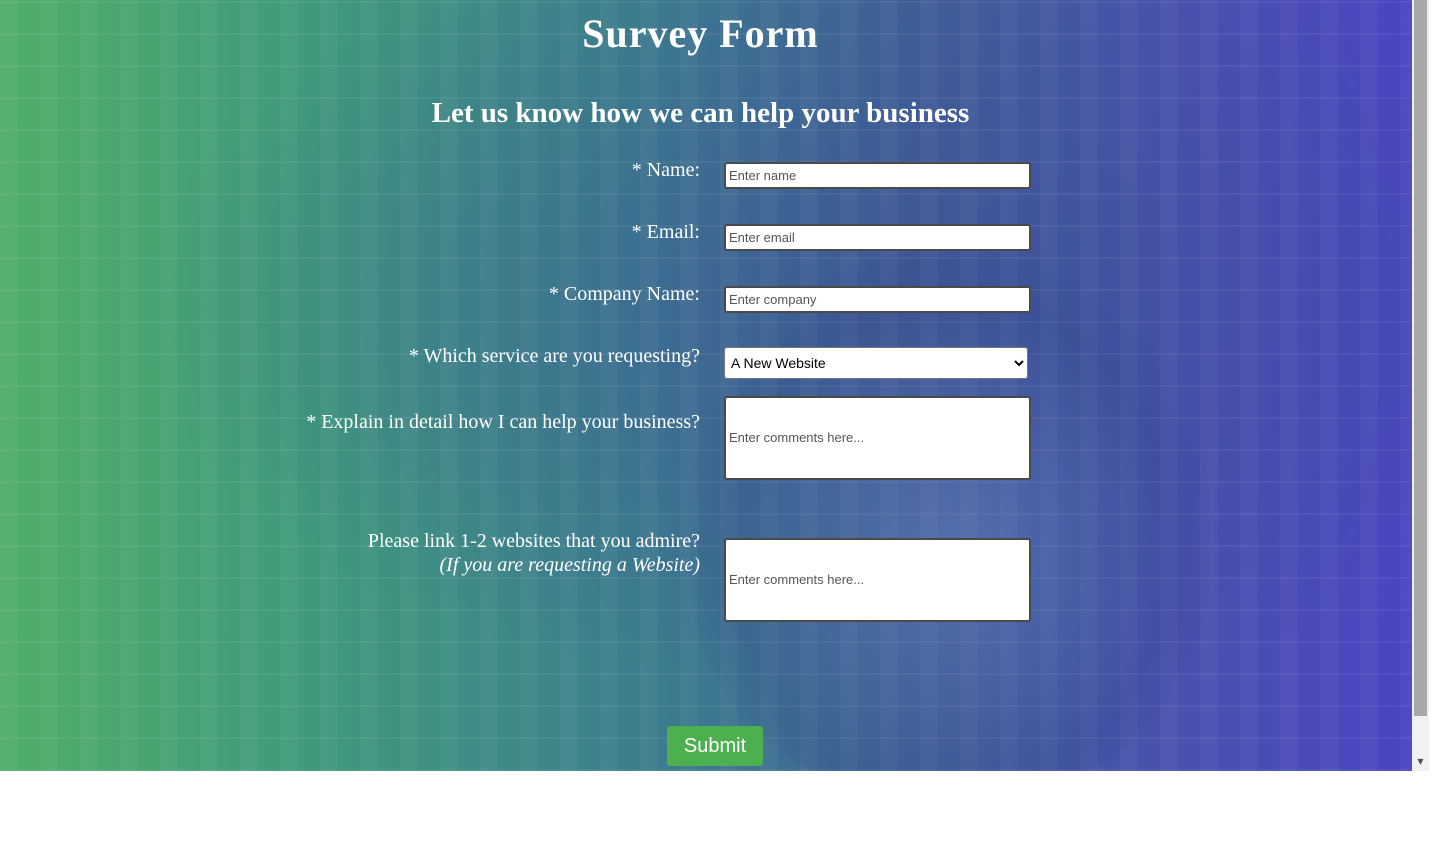 This screenshot has width=1440, height=860. What do you see at coordinates (877, 175) in the screenshot?
I see `name-input` at bounding box center [877, 175].